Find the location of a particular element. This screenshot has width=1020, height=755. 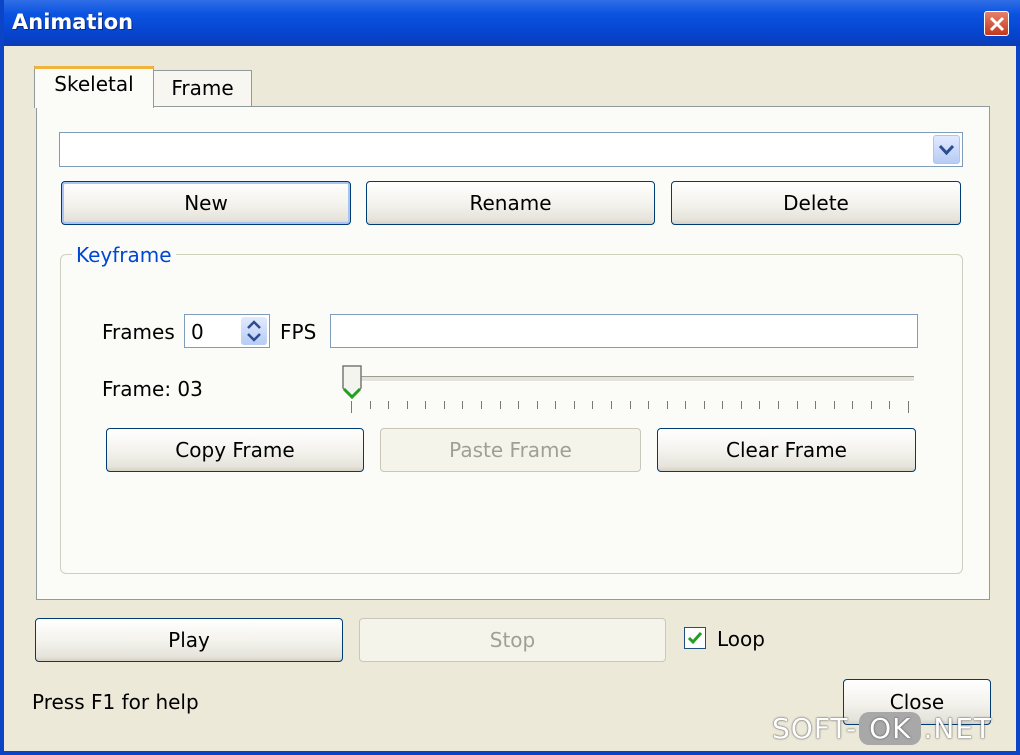

delete-button-label: Delete is located at coordinates (816, 203).